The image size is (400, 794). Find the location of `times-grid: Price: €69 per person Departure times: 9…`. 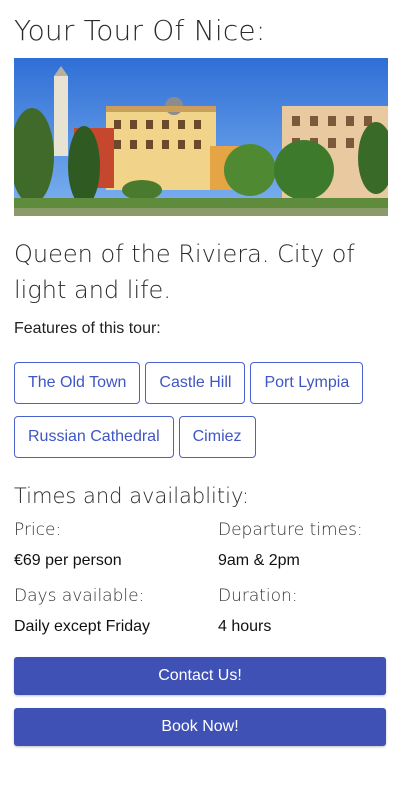

times-grid: Price: €69 per person Departure times: 9… is located at coordinates (200, 578).